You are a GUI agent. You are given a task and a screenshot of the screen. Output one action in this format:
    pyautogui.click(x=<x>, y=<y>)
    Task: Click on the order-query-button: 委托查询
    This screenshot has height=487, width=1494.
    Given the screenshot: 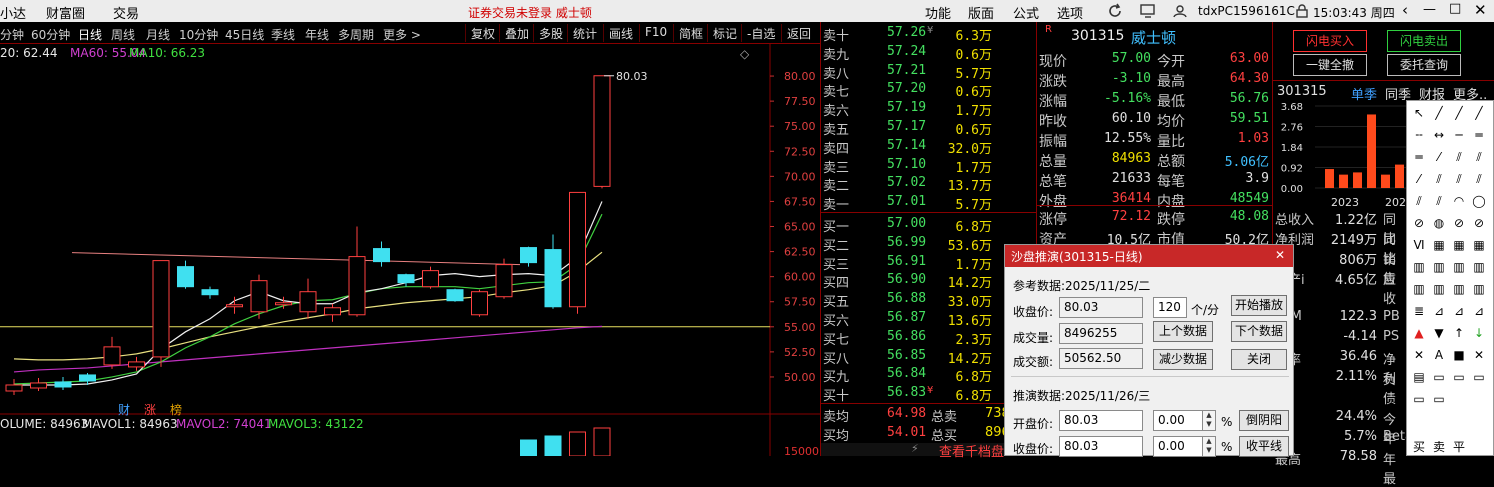 What is the action you would take?
    pyautogui.click(x=1424, y=65)
    